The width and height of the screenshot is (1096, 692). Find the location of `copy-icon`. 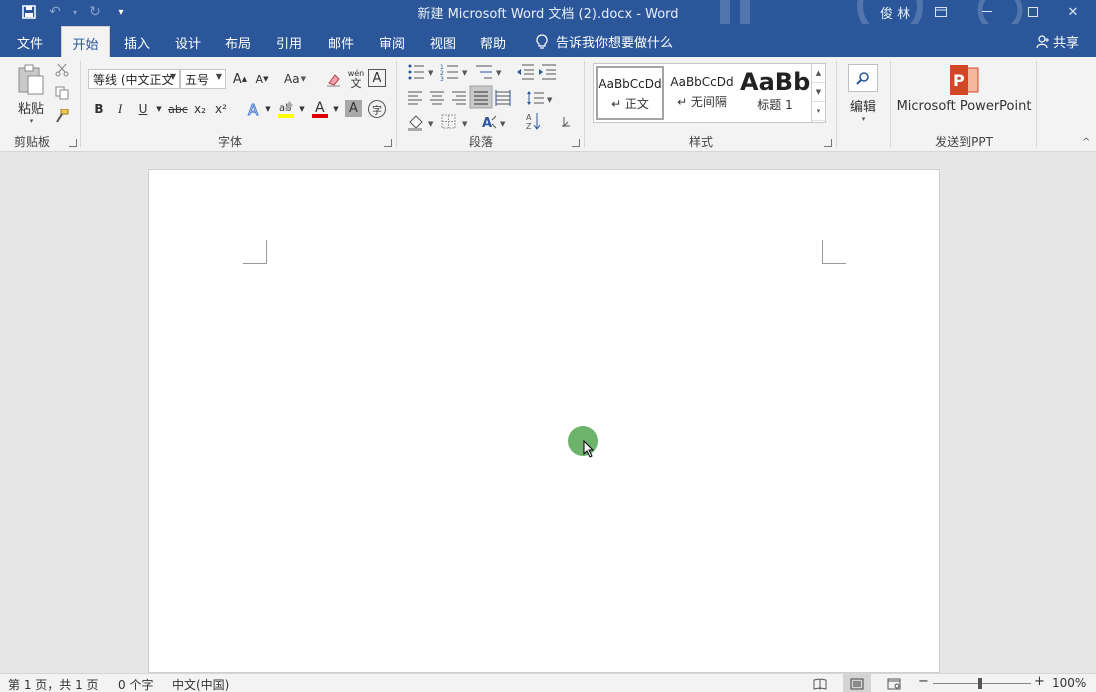

copy-icon is located at coordinates (62, 93).